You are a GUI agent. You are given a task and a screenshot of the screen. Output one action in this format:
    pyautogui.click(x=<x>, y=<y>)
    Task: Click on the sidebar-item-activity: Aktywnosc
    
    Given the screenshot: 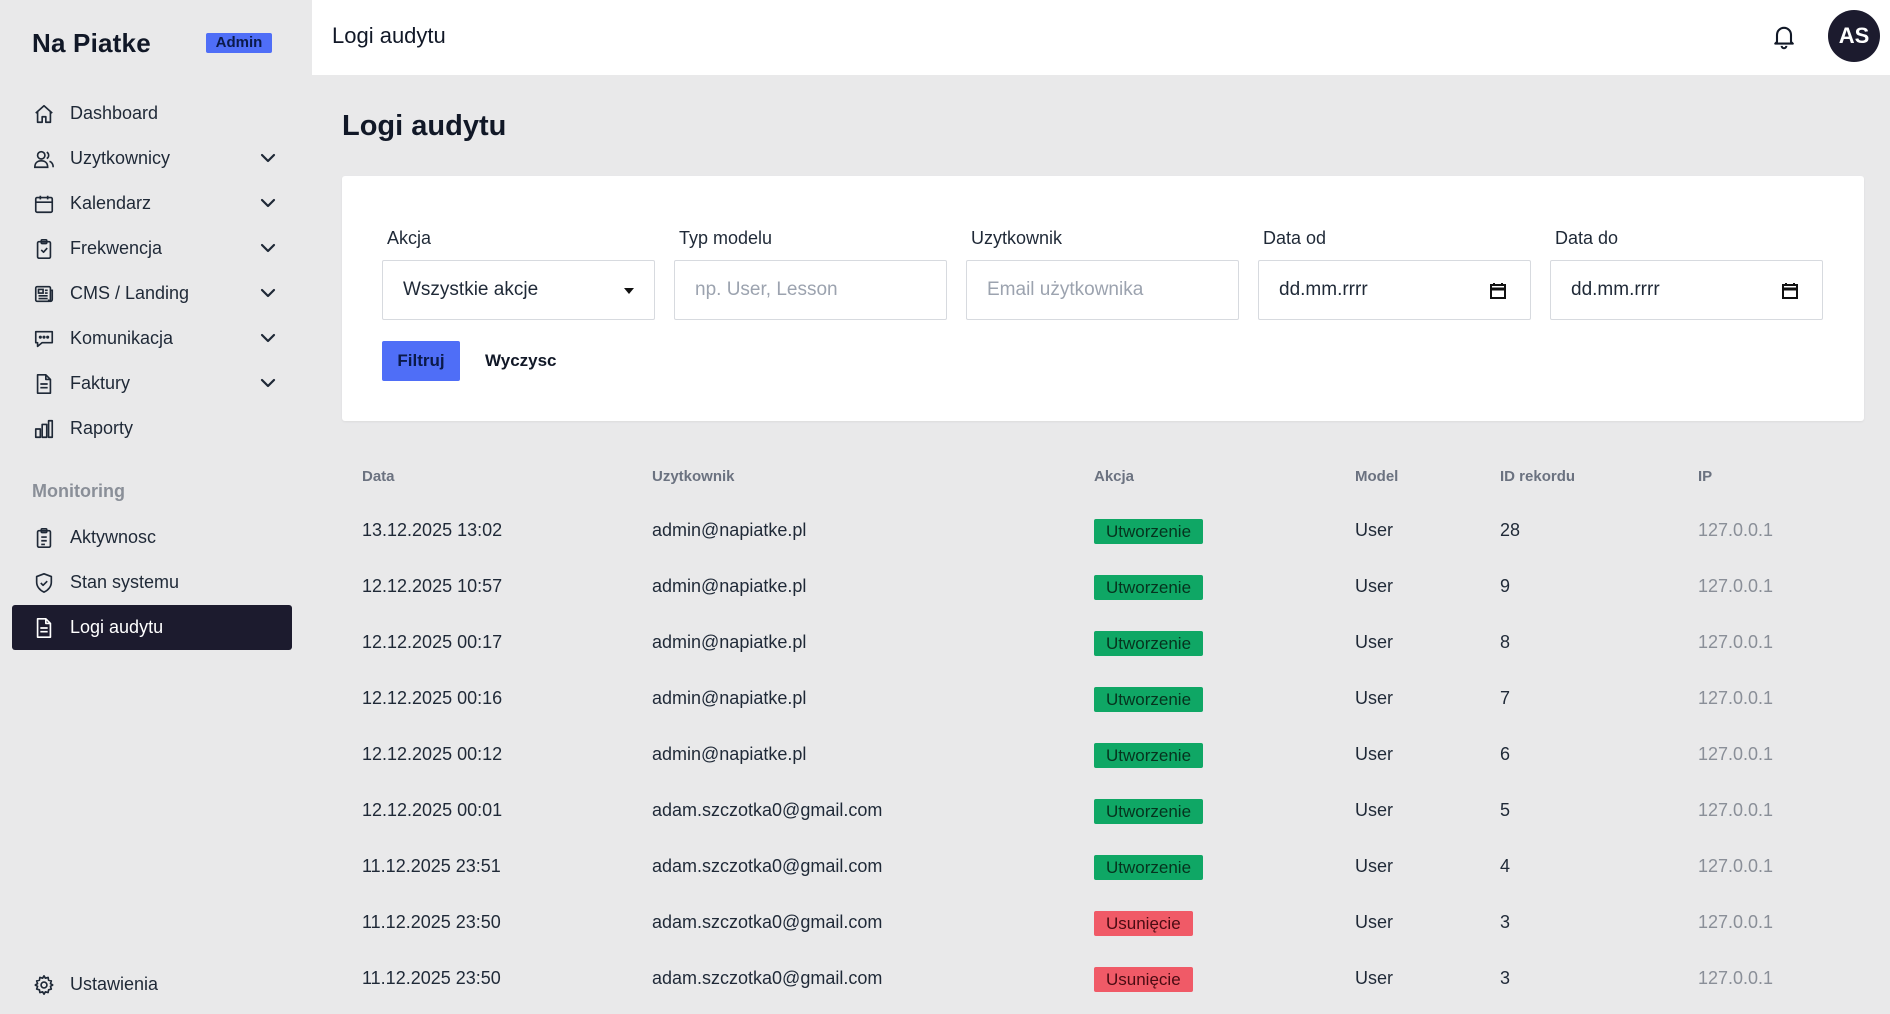 What is the action you would take?
    pyautogui.click(x=152, y=537)
    